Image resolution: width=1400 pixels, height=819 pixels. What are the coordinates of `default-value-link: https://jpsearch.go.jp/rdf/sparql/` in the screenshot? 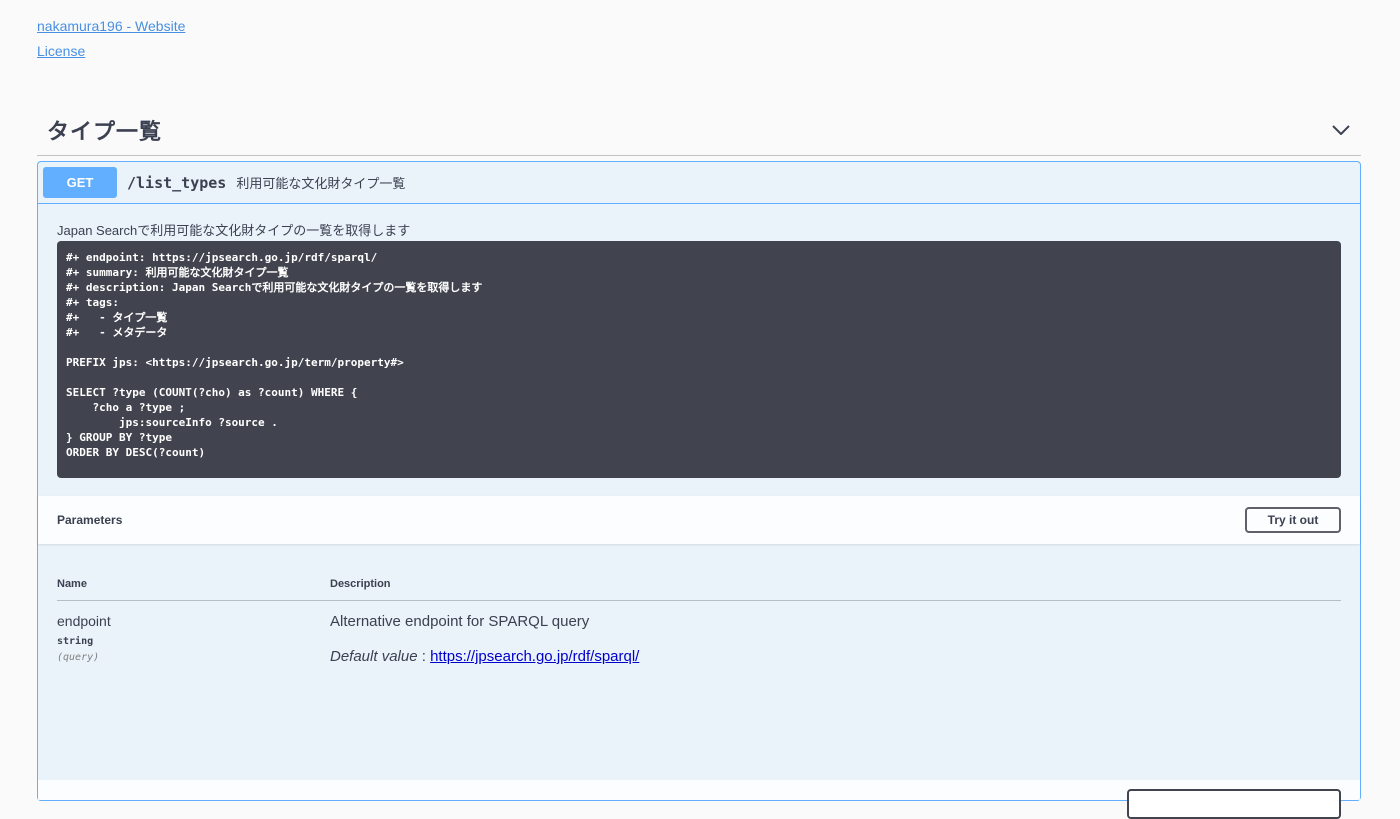 It's located at (534, 656).